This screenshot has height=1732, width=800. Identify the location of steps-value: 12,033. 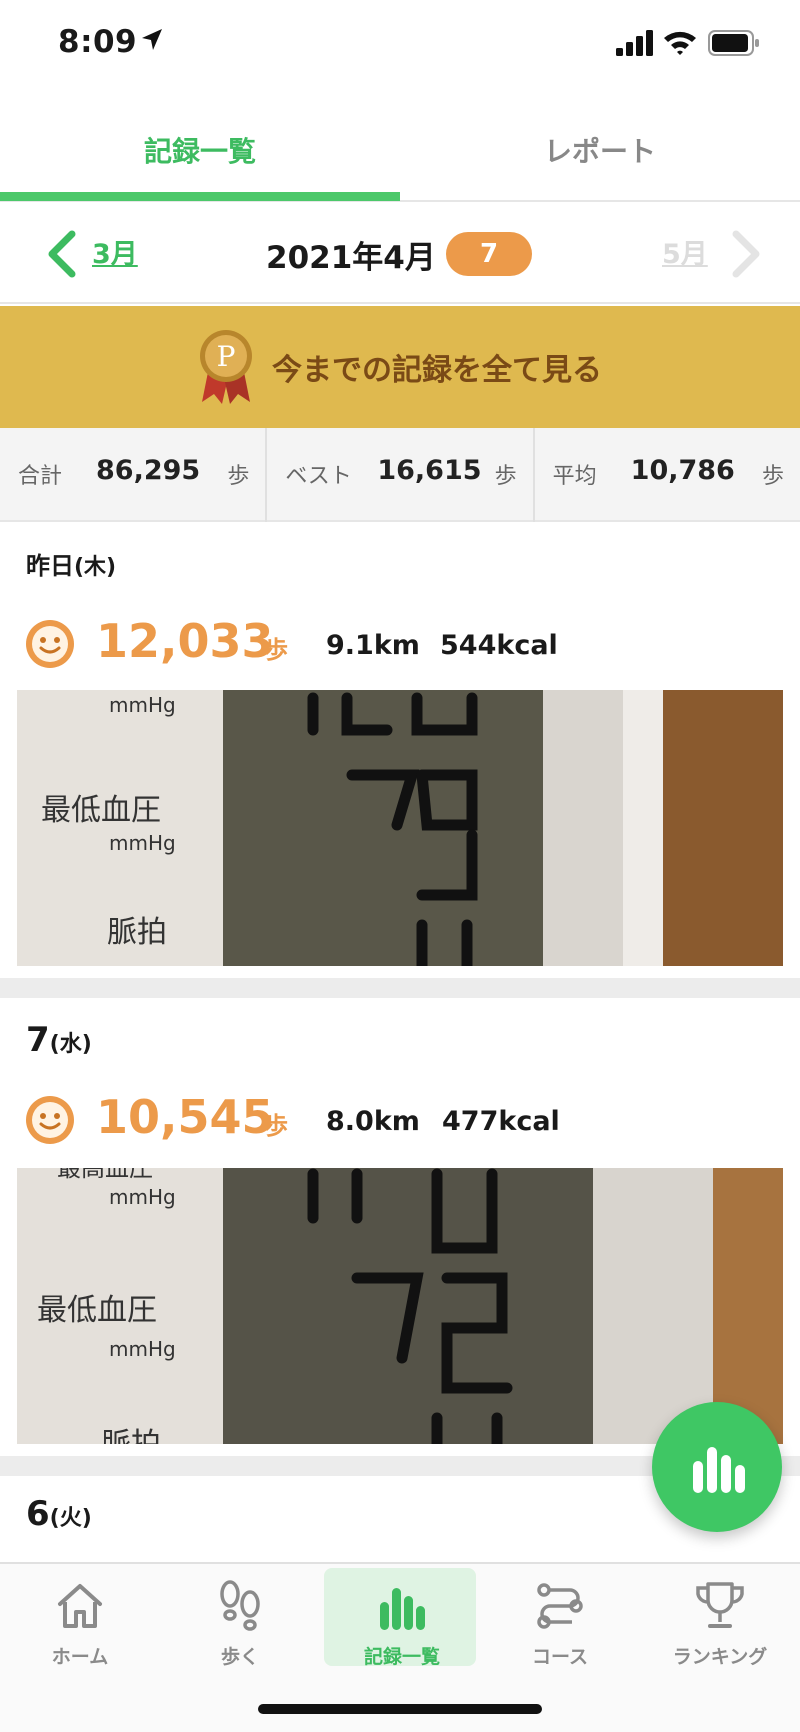
(185, 641).